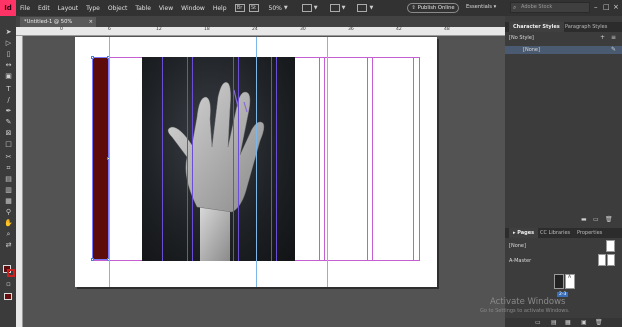  I want to click on menu-view: View, so click(166, 8).